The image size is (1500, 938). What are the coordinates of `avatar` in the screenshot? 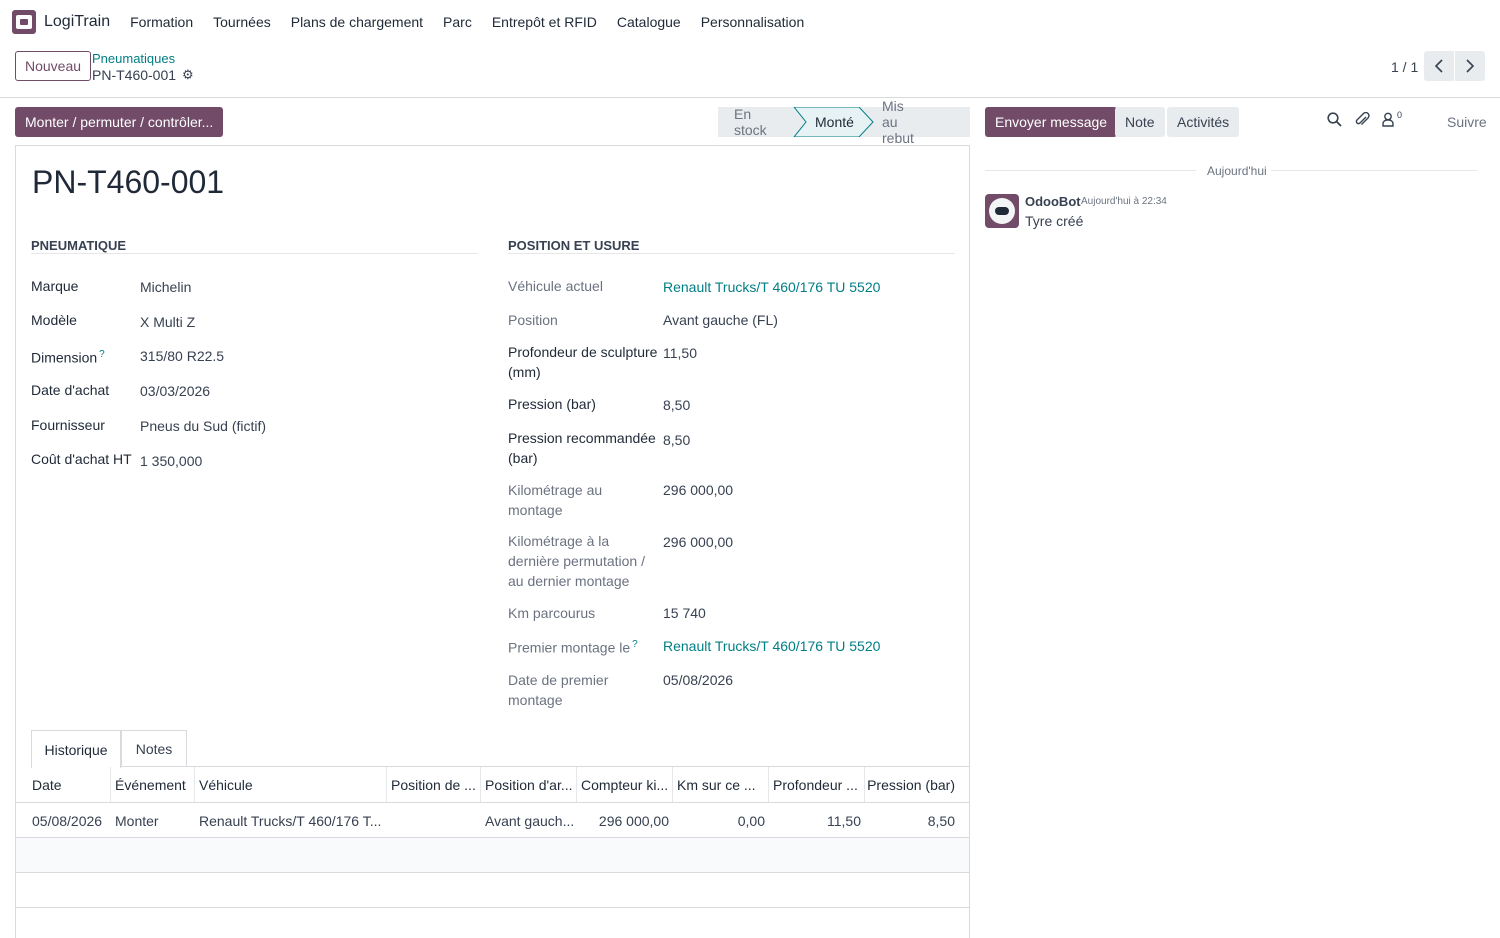 It's located at (1002, 211).